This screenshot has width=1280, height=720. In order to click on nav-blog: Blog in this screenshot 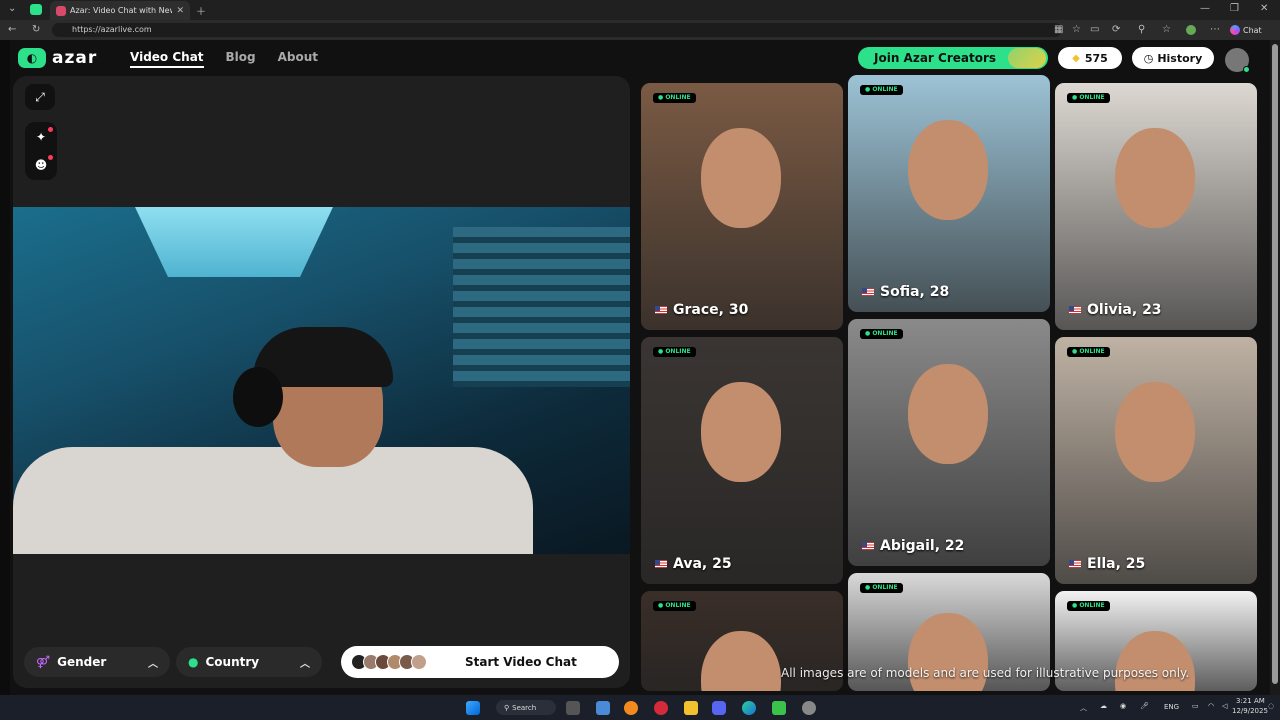, I will do `click(241, 59)`.